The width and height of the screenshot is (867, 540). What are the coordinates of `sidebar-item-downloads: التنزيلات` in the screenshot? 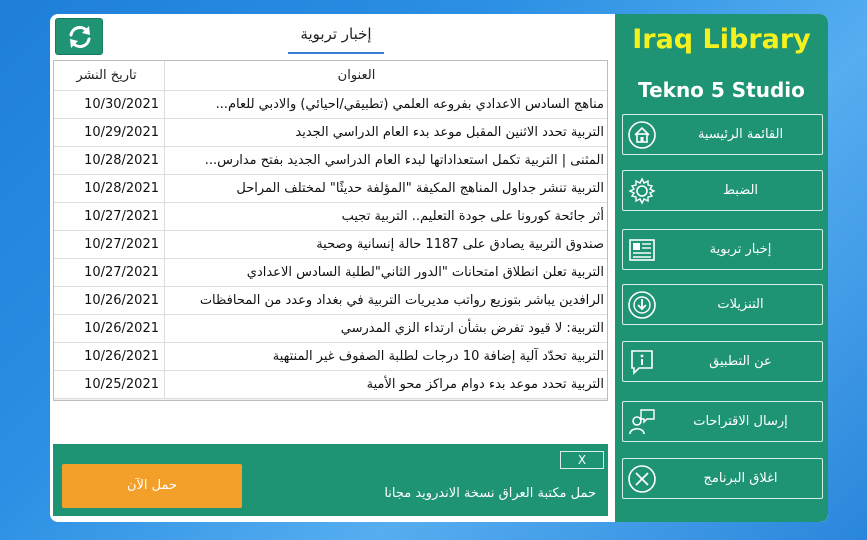 It's located at (722, 304).